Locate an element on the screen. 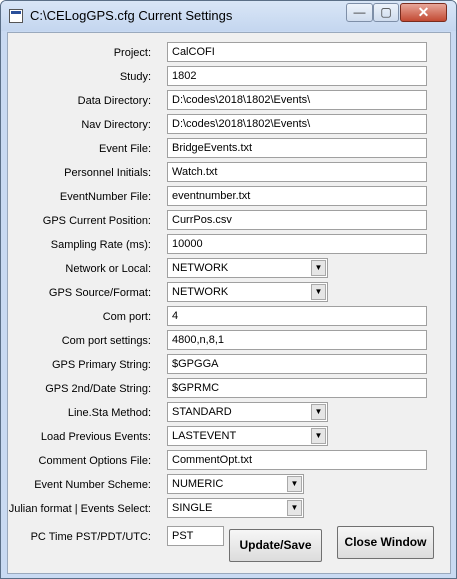 The width and height of the screenshot is (457, 579). close-icon: ✕ is located at coordinates (423, 12).